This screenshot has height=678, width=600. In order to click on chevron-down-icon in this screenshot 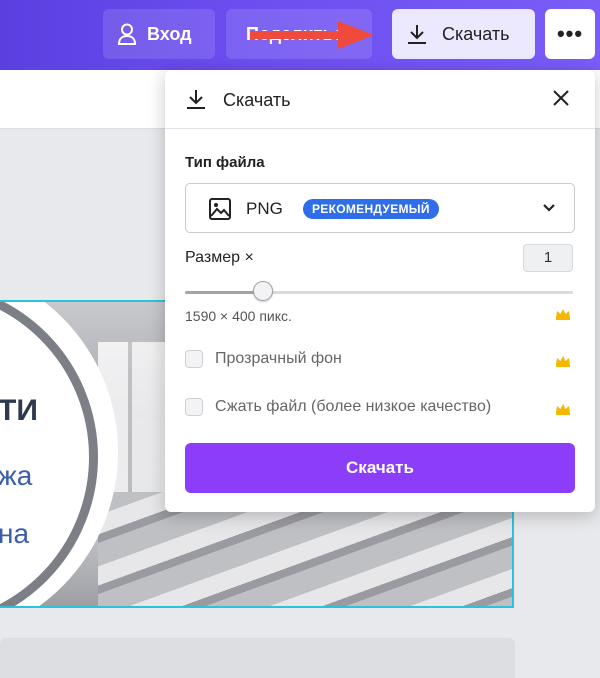, I will do `click(549, 208)`.